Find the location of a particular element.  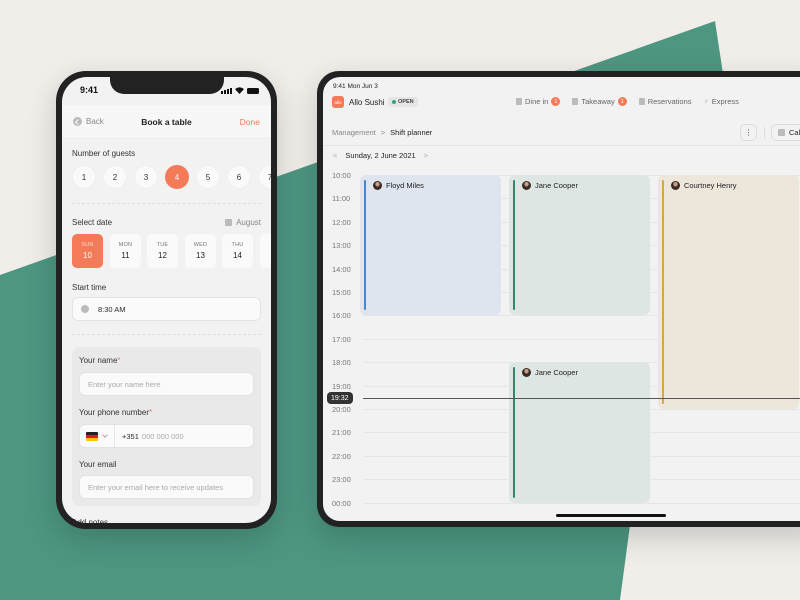

add-notes-label: Add notes is located at coordinates (90, 520).